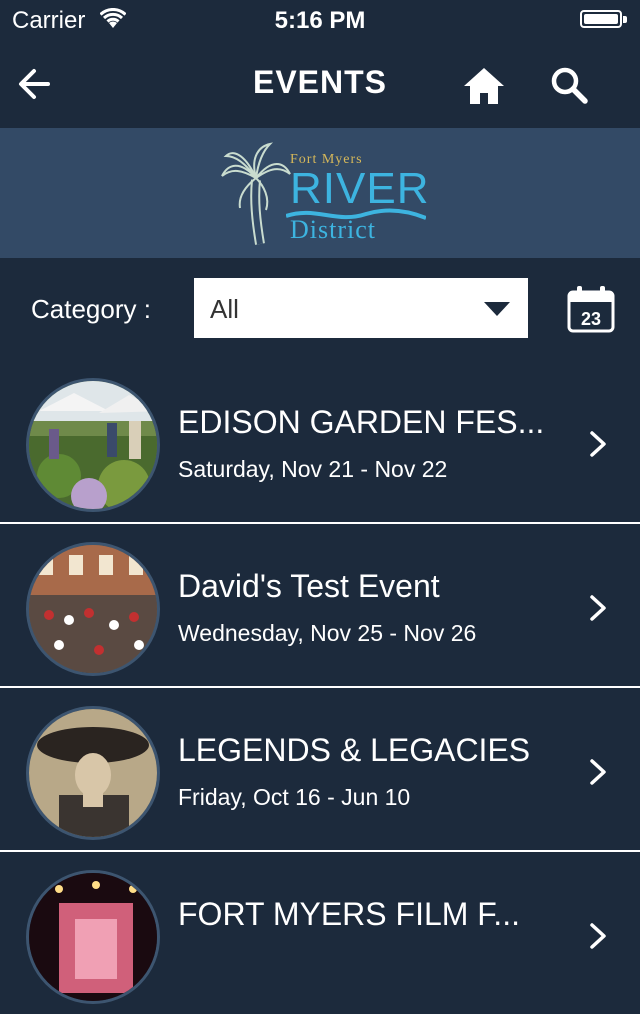 The width and height of the screenshot is (640, 1016). Describe the element at coordinates (604, 20) in the screenshot. I see `battery-icon` at that location.